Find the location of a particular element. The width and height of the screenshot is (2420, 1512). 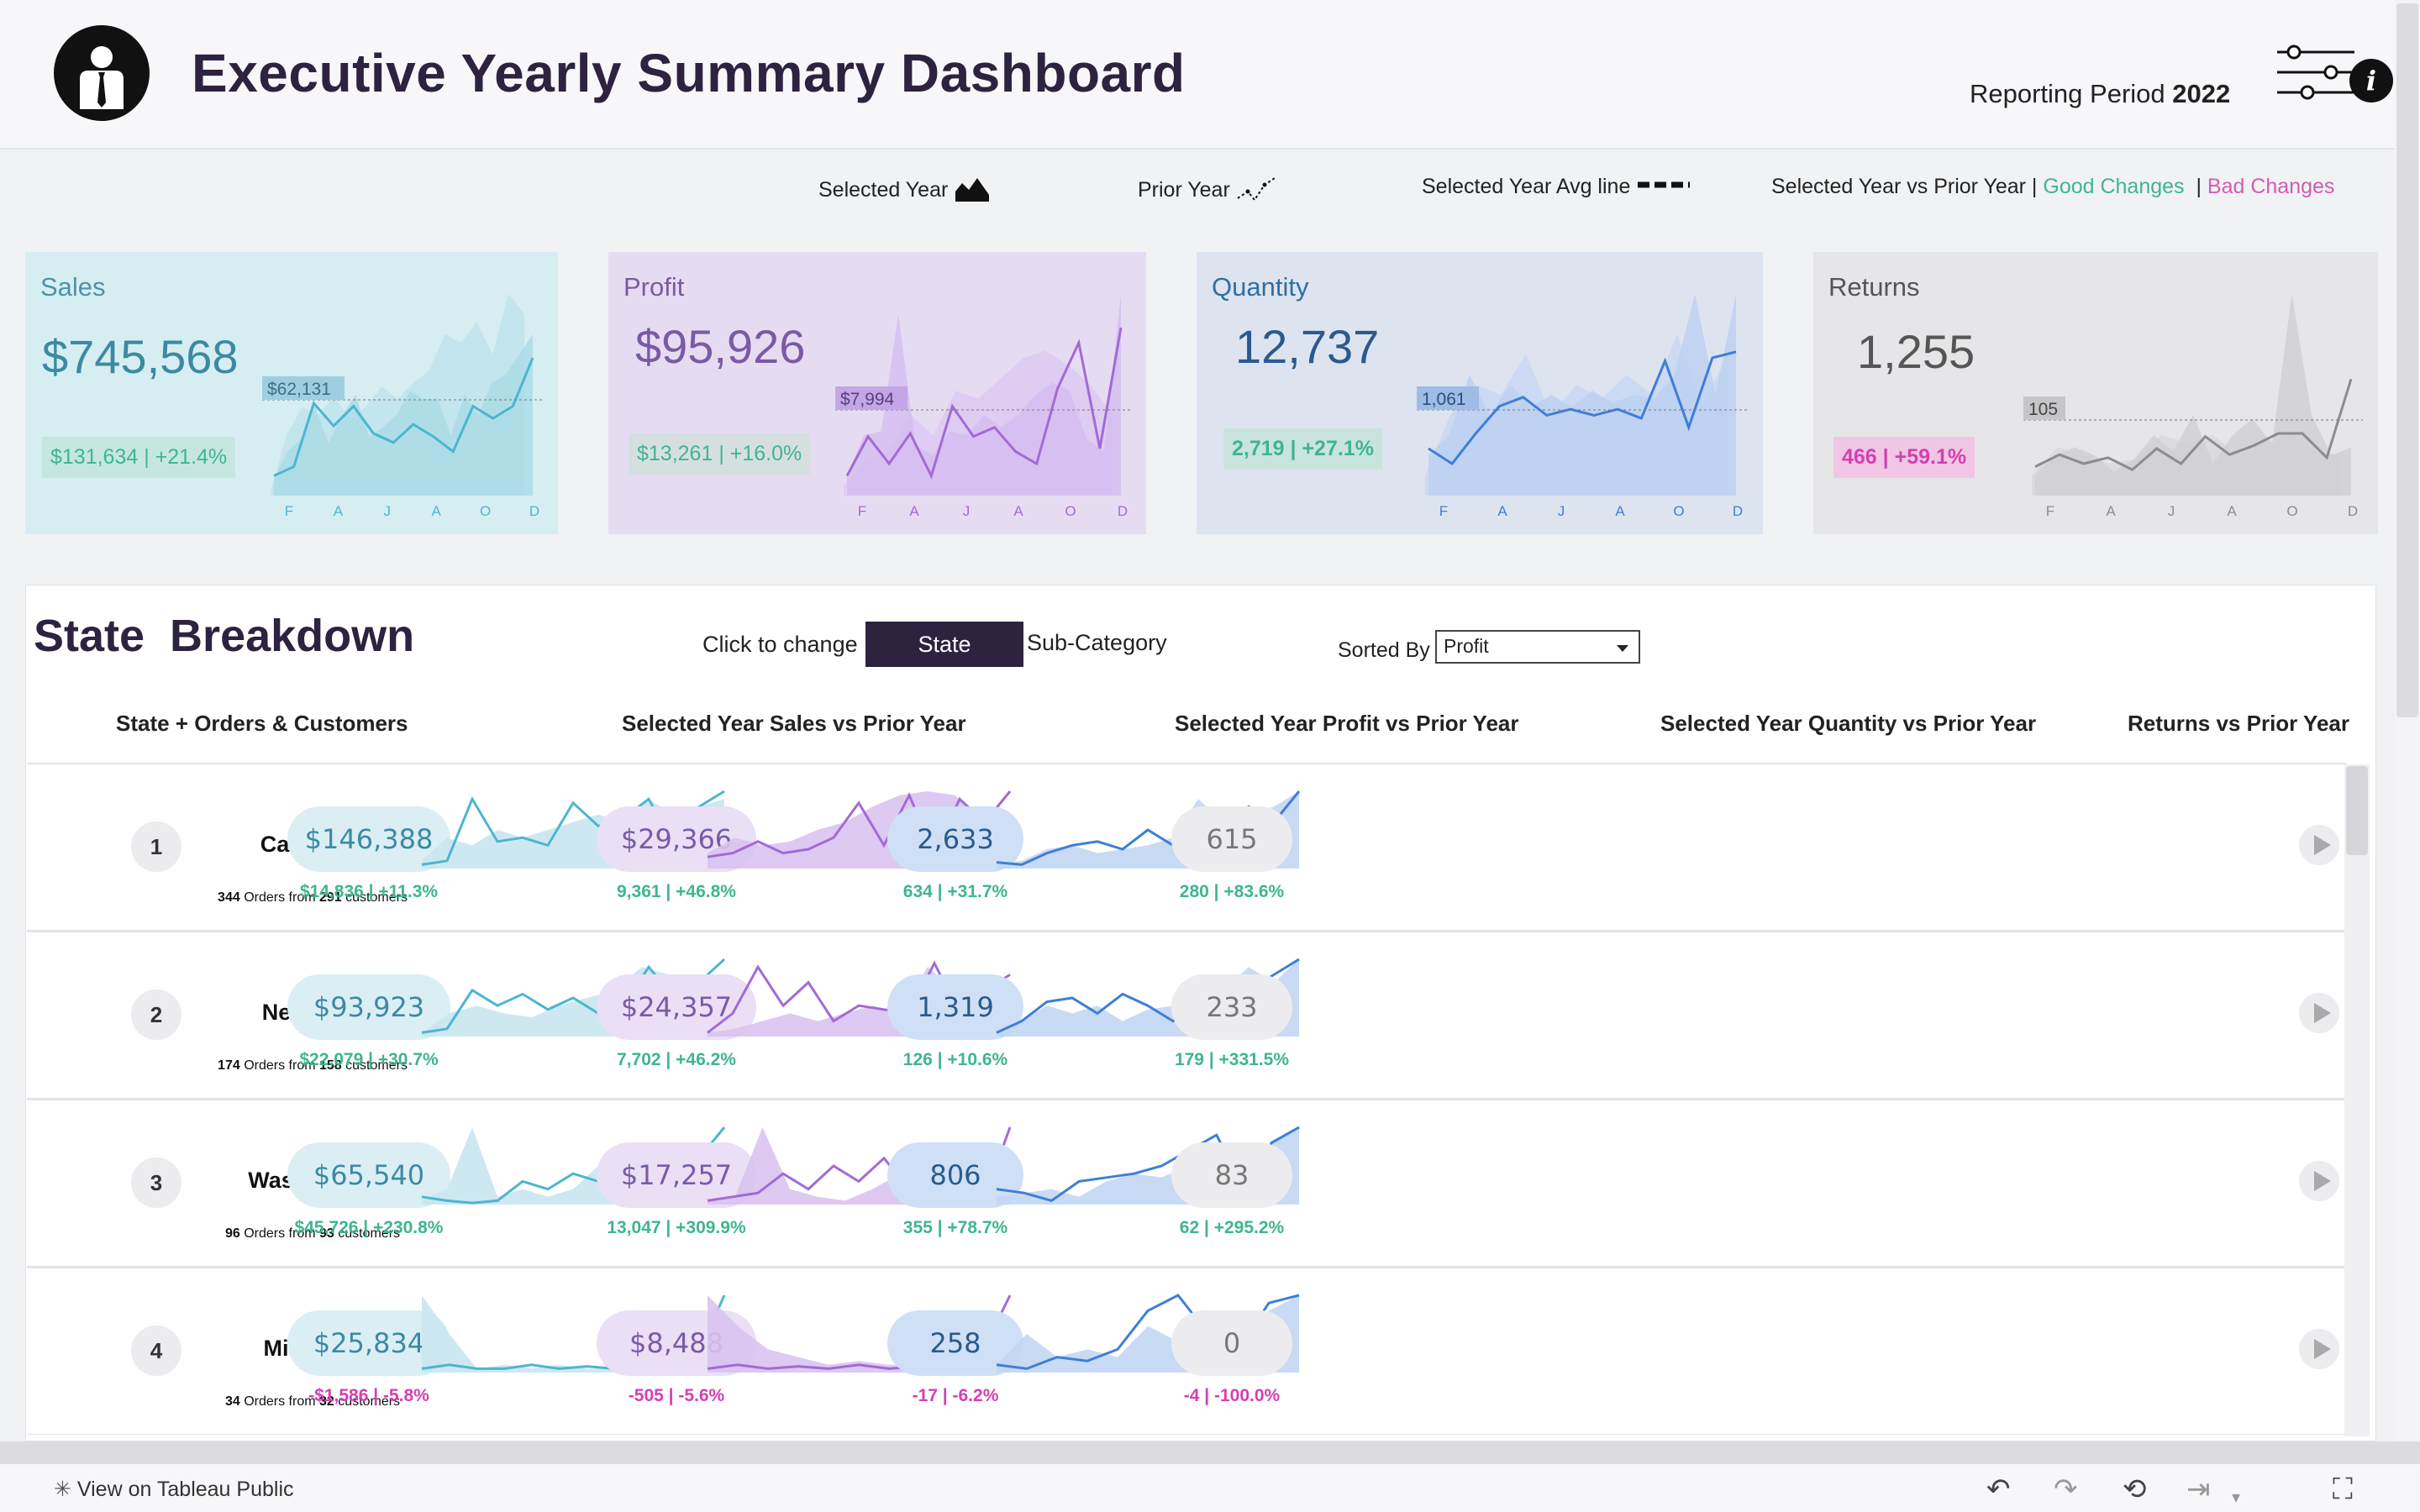

profit-change: 7,702 | +46.2% is located at coordinates (676, 1059).